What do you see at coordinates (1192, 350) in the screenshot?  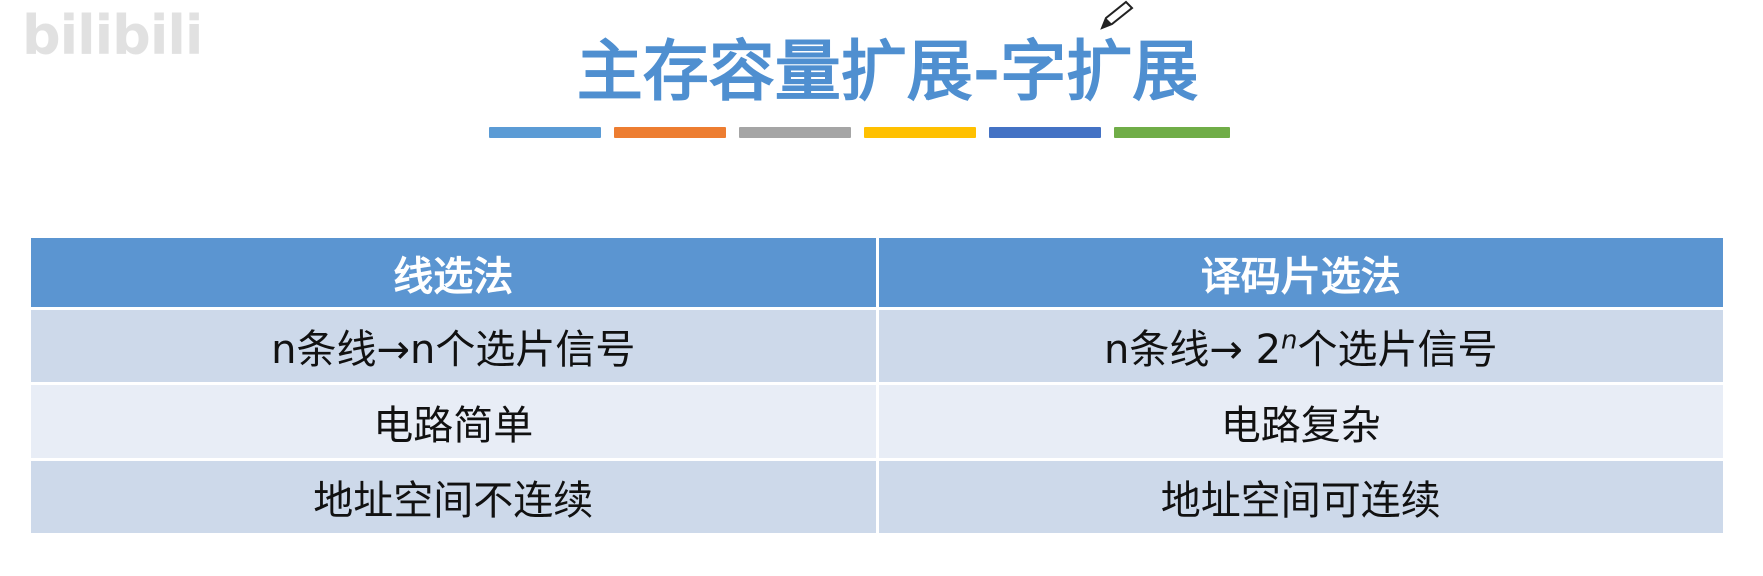 I see `cell-right-prefix: n条线→ 2` at bounding box center [1192, 350].